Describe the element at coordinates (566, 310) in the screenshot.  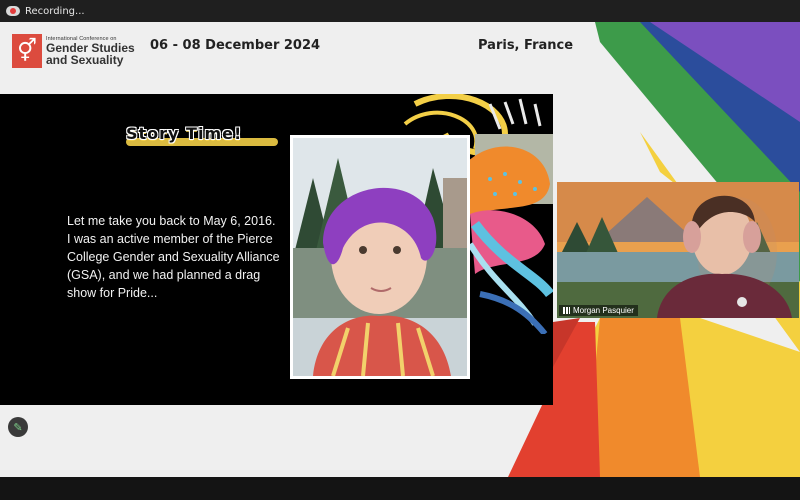
I see `signal-icon` at that location.